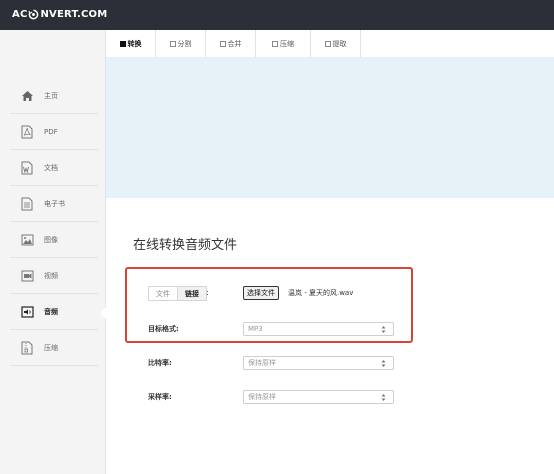 This screenshot has width=554, height=474. What do you see at coordinates (318, 397) in the screenshot?
I see `sample-rate-select: 保持原样` at bounding box center [318, 397].